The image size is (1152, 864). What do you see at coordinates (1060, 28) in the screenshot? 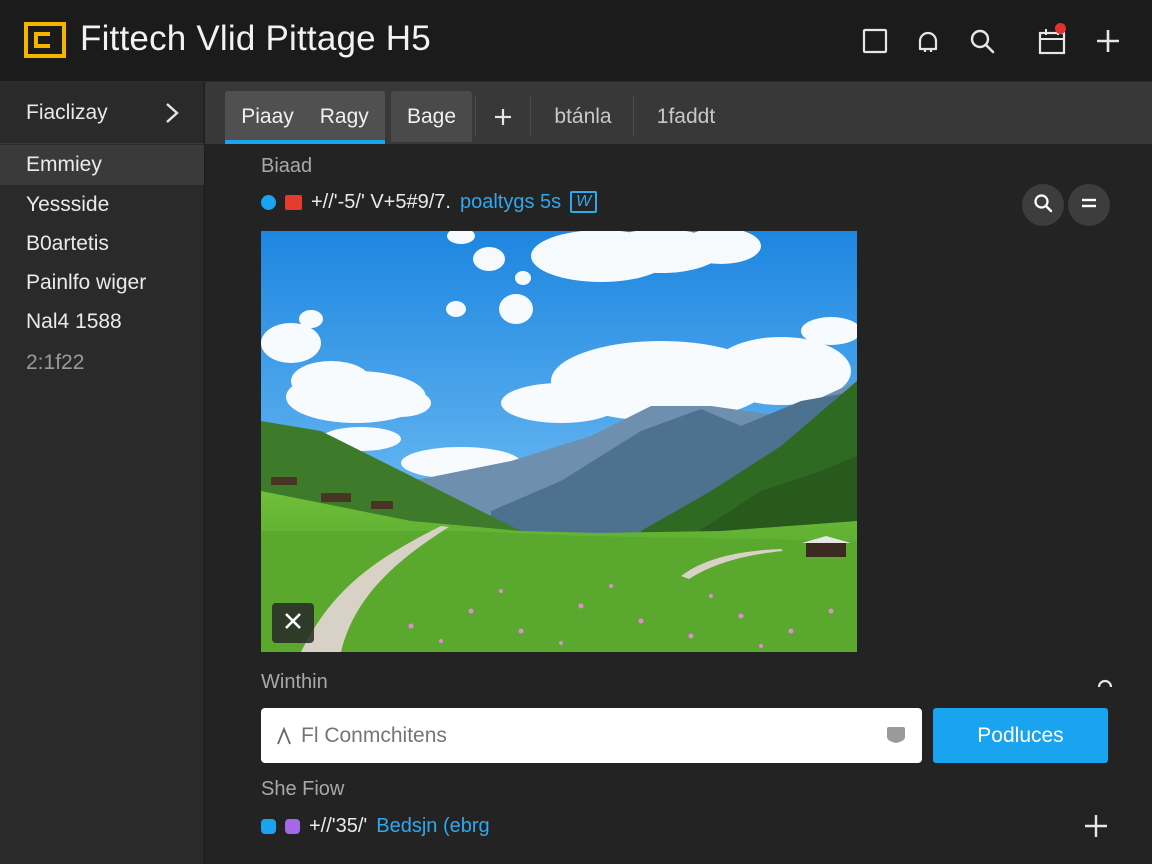
I see `notification-badge` at bounding box center [1060, 28].